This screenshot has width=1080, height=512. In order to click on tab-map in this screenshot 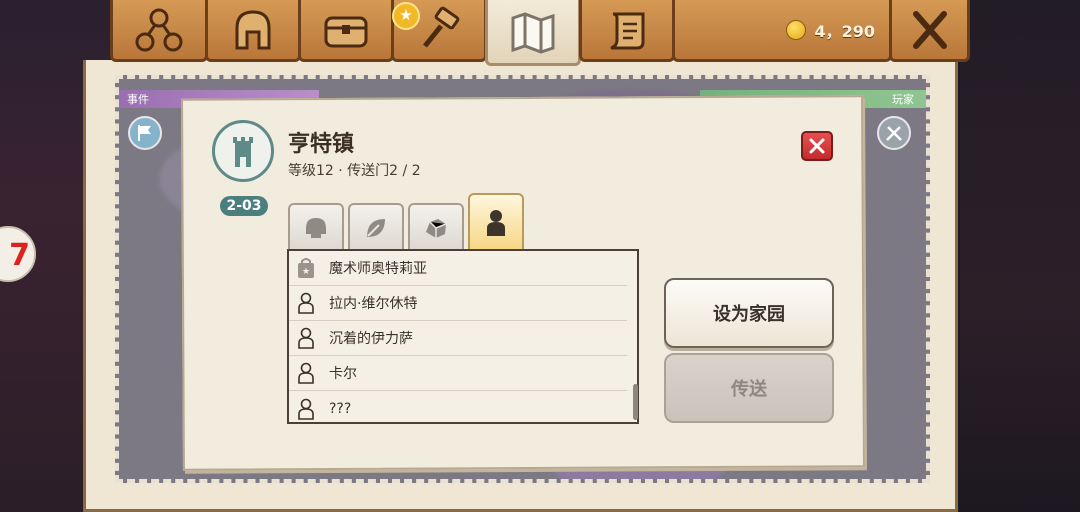, I will do `click(533, 33)`.